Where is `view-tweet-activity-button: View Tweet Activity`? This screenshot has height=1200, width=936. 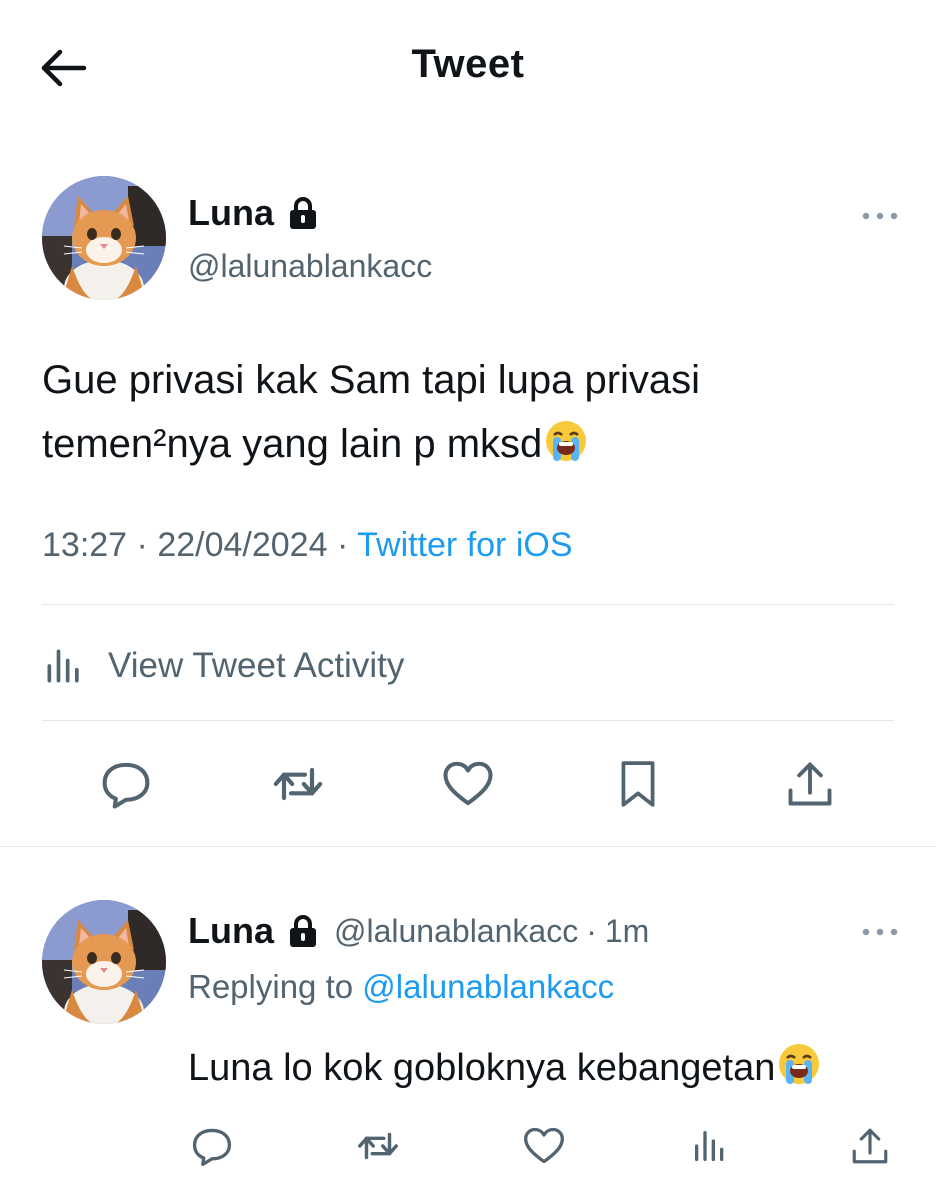
view-tweet-activity-button: View Tweet Activity is located at coordinates (223, 666).